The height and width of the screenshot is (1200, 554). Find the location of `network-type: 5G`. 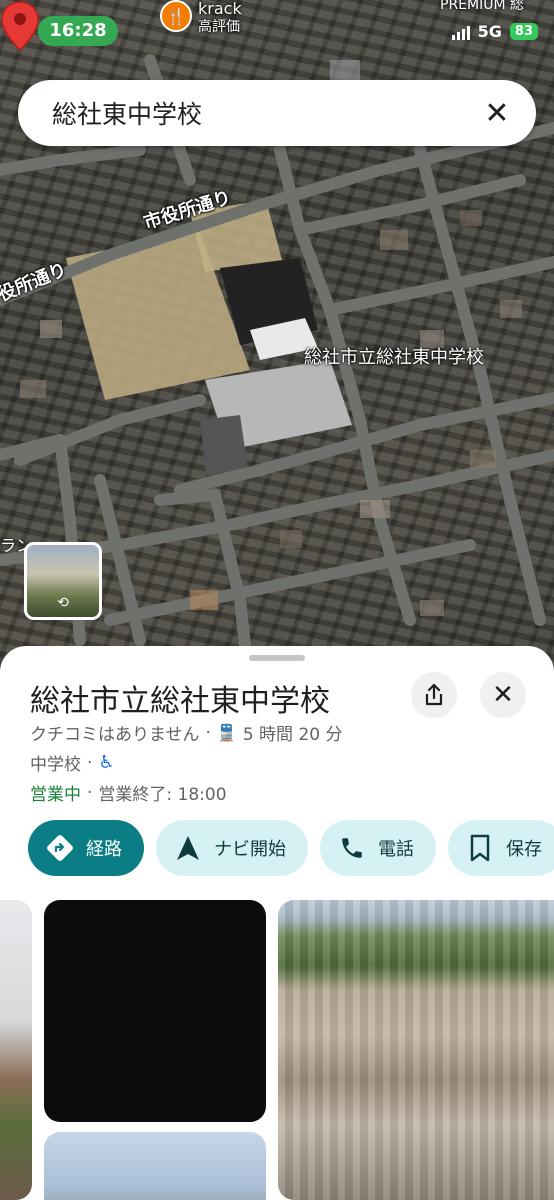

network-type: 5G is located at coordinates (489, 31).